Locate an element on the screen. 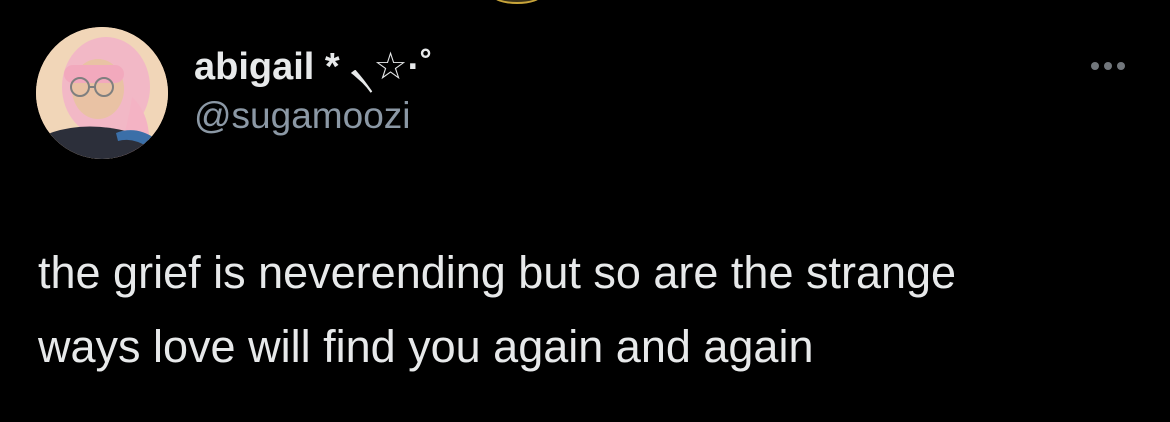 Image resolution: width=1170 pixels, height=422 pixels. tweet-header: abigail * ৲☆·˚ @sugamoozi is located at coordinates (313, 91).